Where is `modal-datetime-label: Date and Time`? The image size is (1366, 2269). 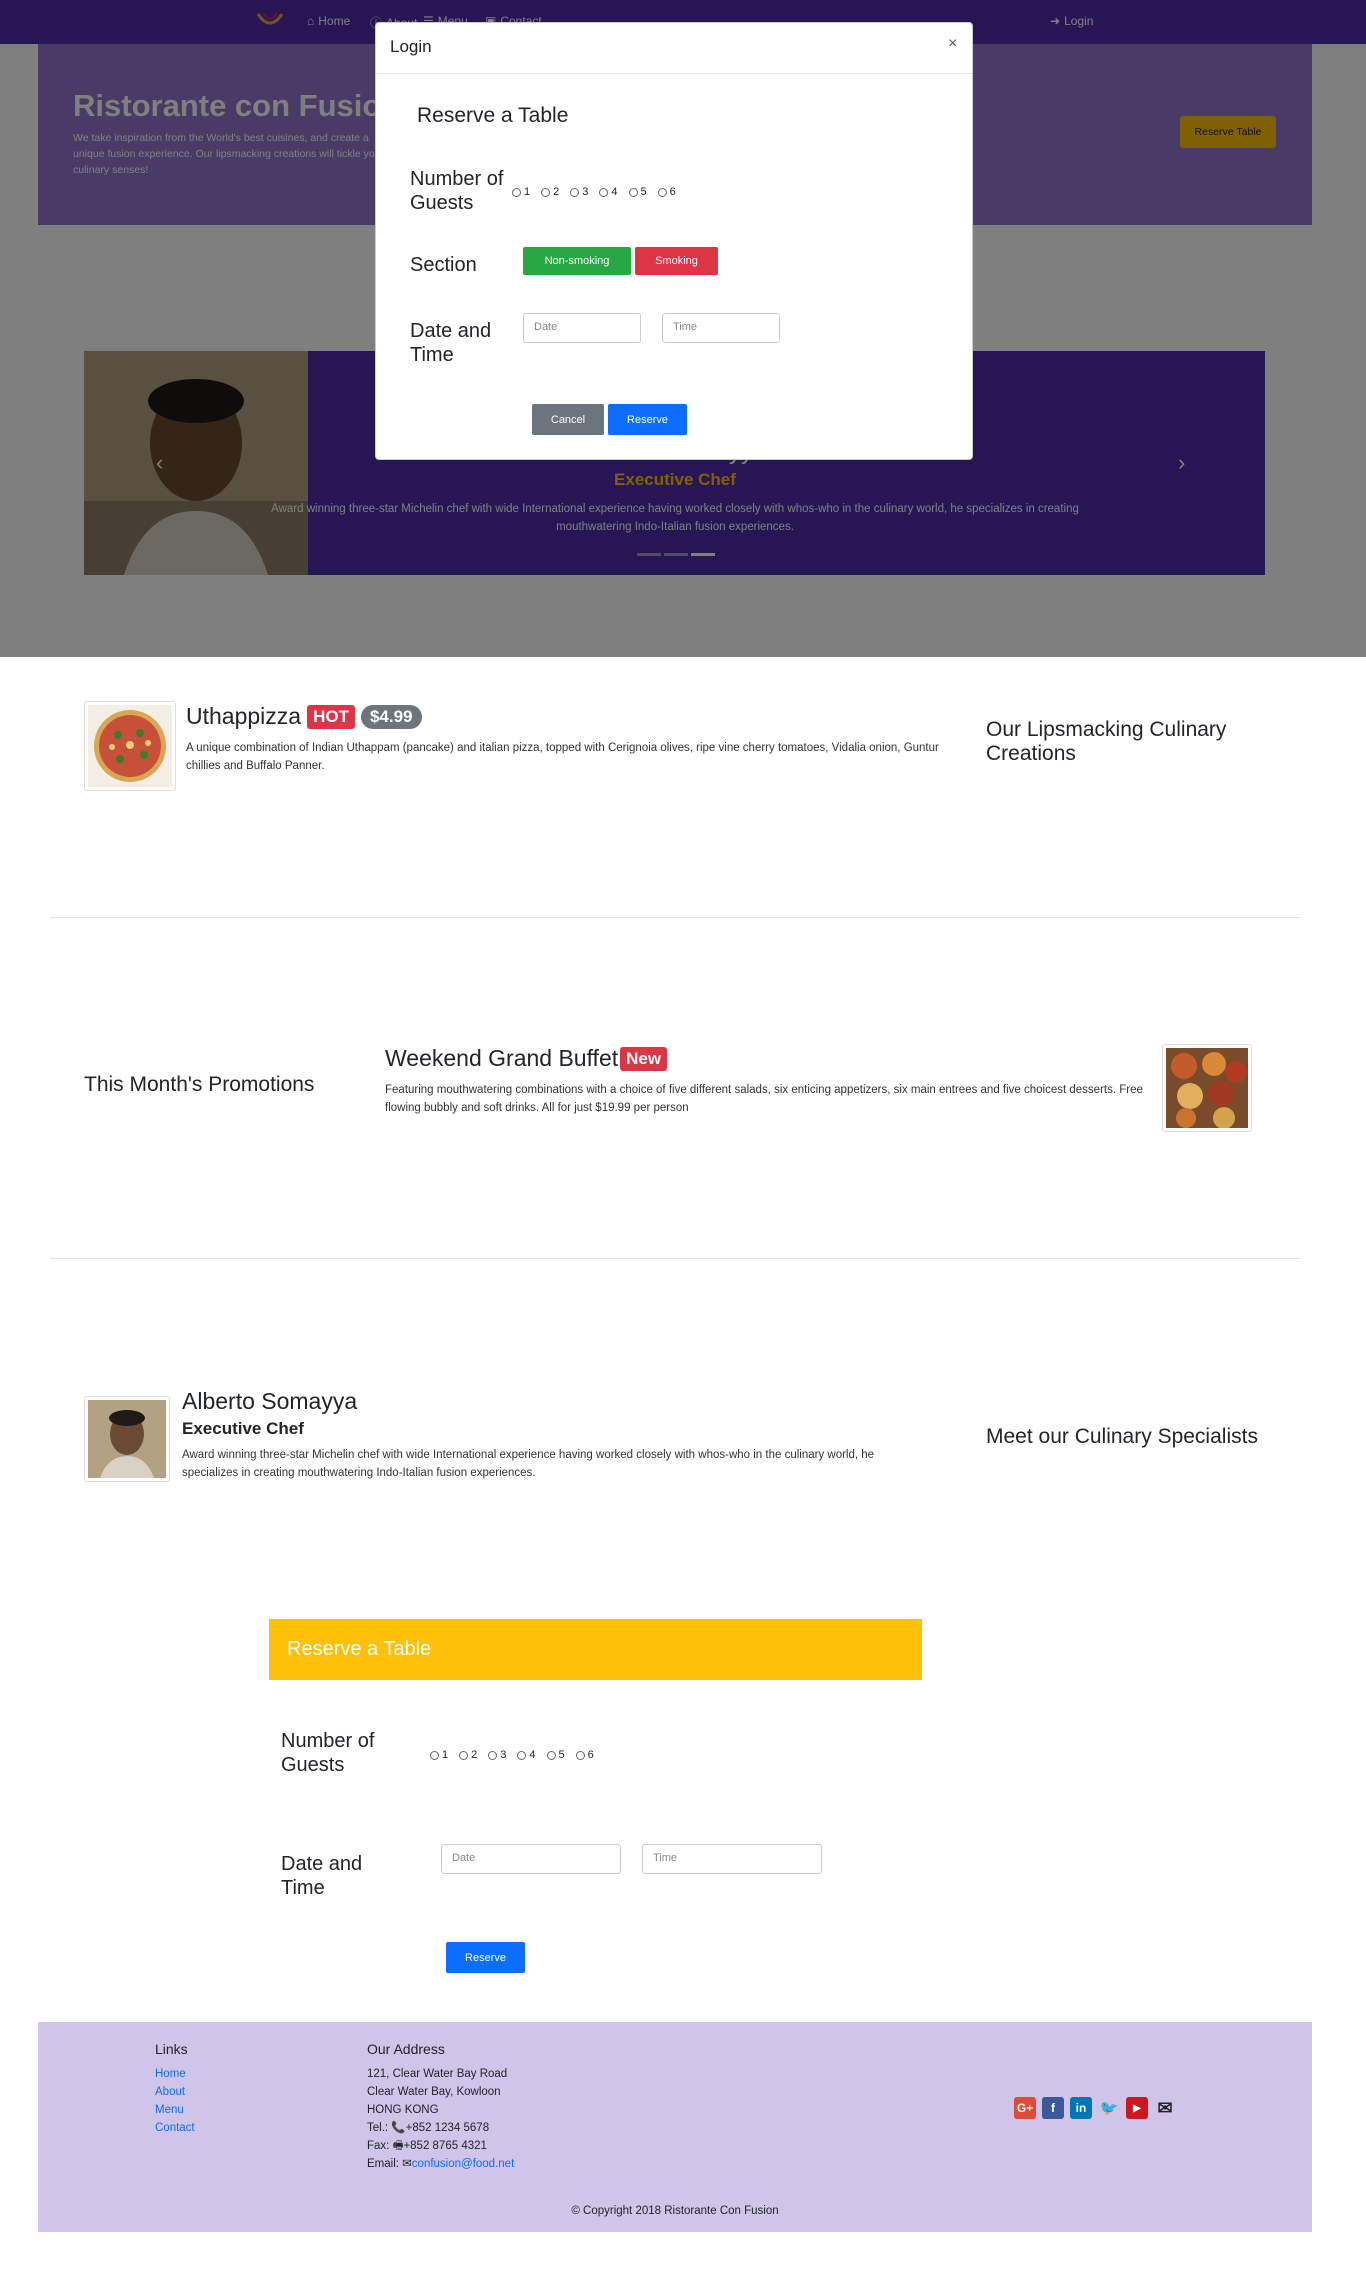 modal-datetime-label: Date and Time is located at coordinates (451, 343).